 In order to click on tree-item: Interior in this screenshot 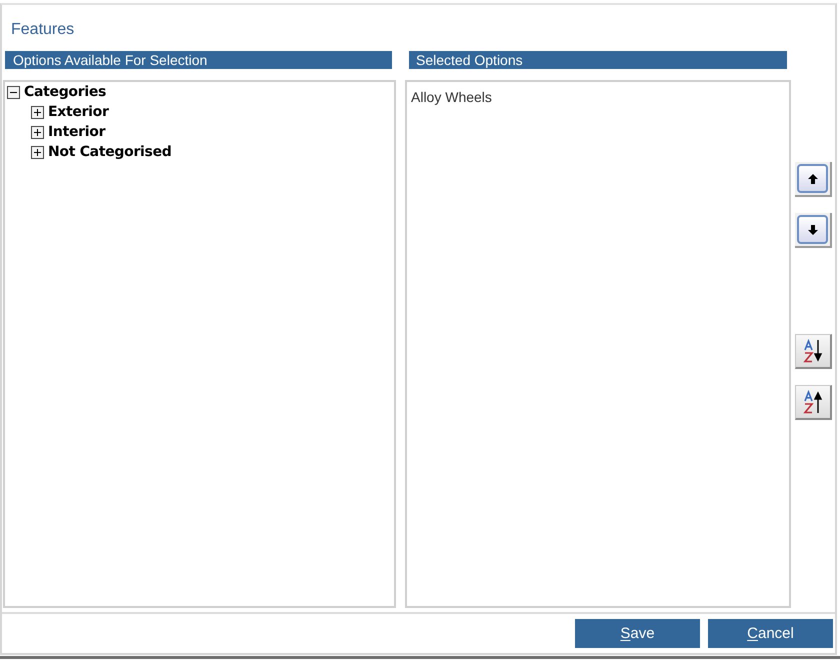, I will do `click(77, 132)`.